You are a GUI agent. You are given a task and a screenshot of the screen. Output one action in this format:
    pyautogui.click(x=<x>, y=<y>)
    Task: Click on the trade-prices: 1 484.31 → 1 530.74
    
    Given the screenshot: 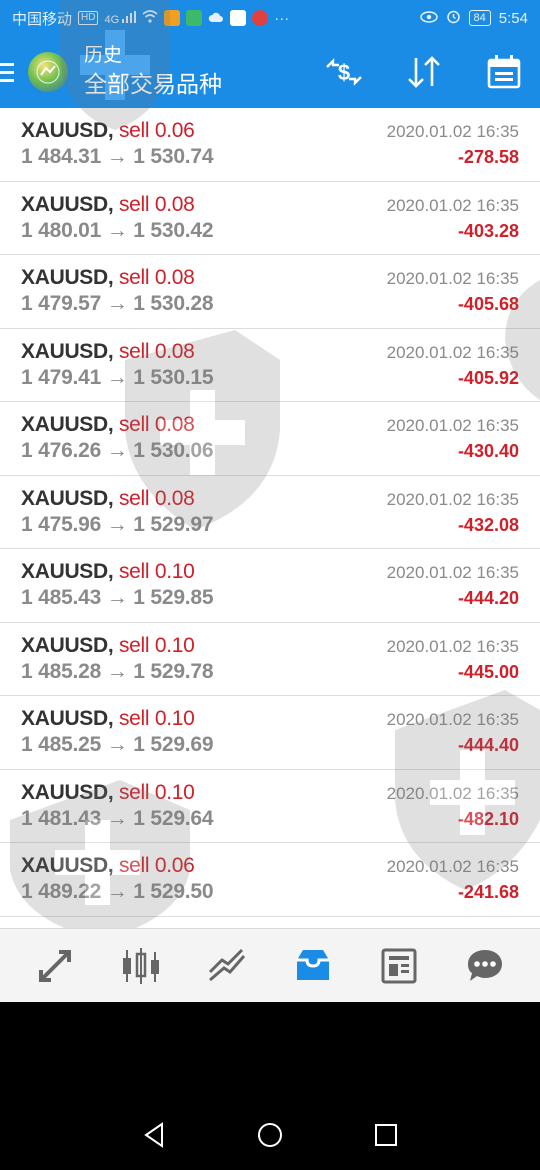 What is the action you would take?
    pyautogui.click(x=117, y=157)
    